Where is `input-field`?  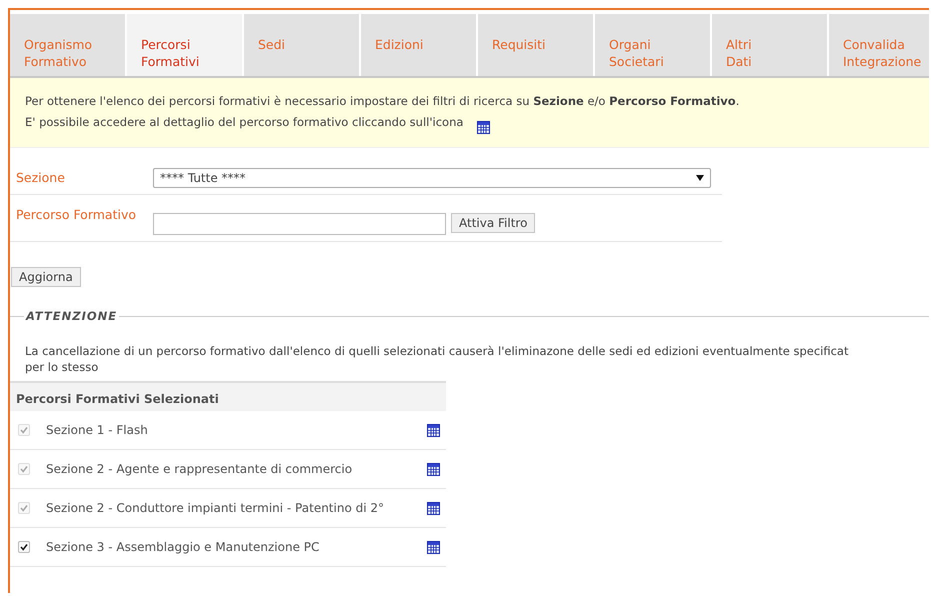
input-field is located at coordinates (299, 224).